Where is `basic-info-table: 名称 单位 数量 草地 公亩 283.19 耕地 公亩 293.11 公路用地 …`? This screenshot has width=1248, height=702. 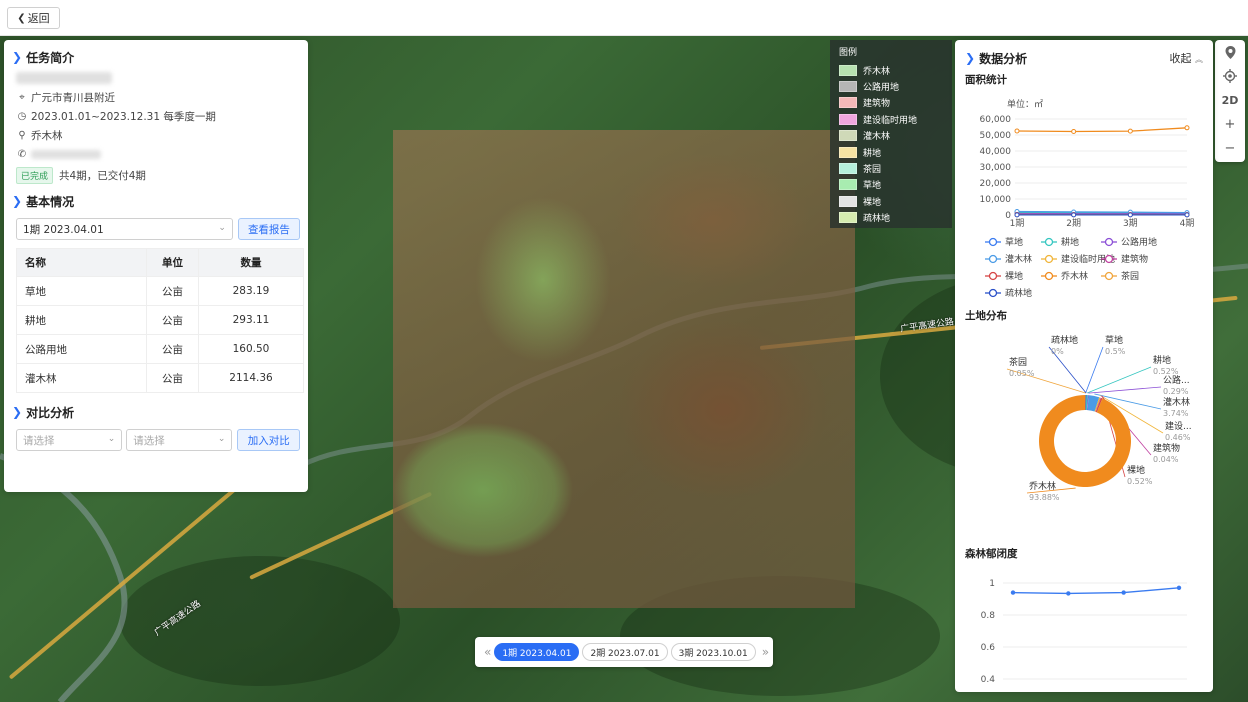
basic-info-table: 名称 单位 数量 草地 公亩 283.19 耕地 公亩 293.11 公路用地 … is located at coordinates (160, 320).